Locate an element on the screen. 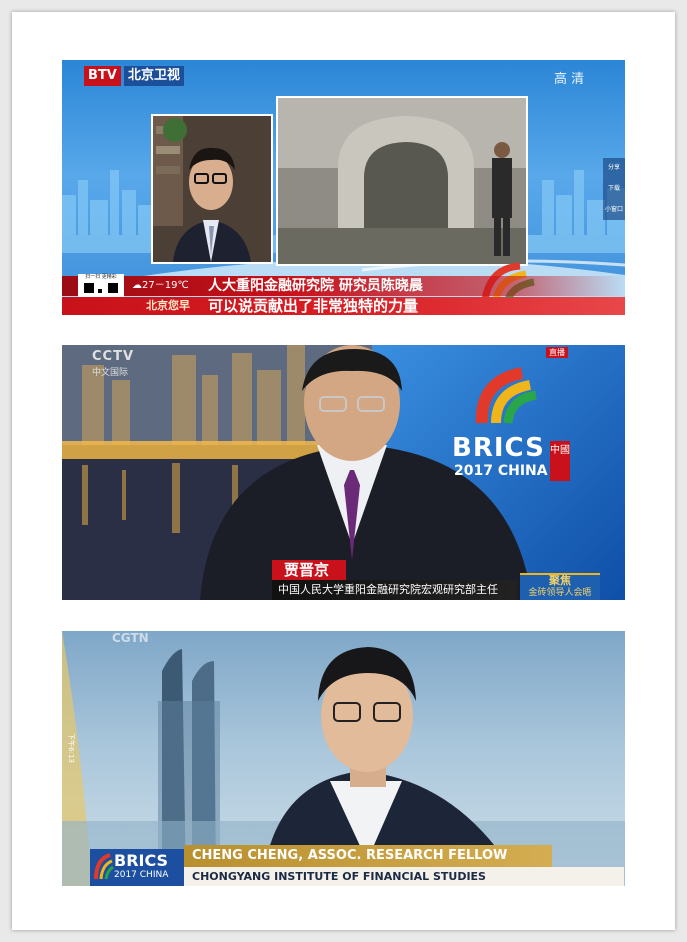  side-share: 分享 is located at coordinates (613, 167).